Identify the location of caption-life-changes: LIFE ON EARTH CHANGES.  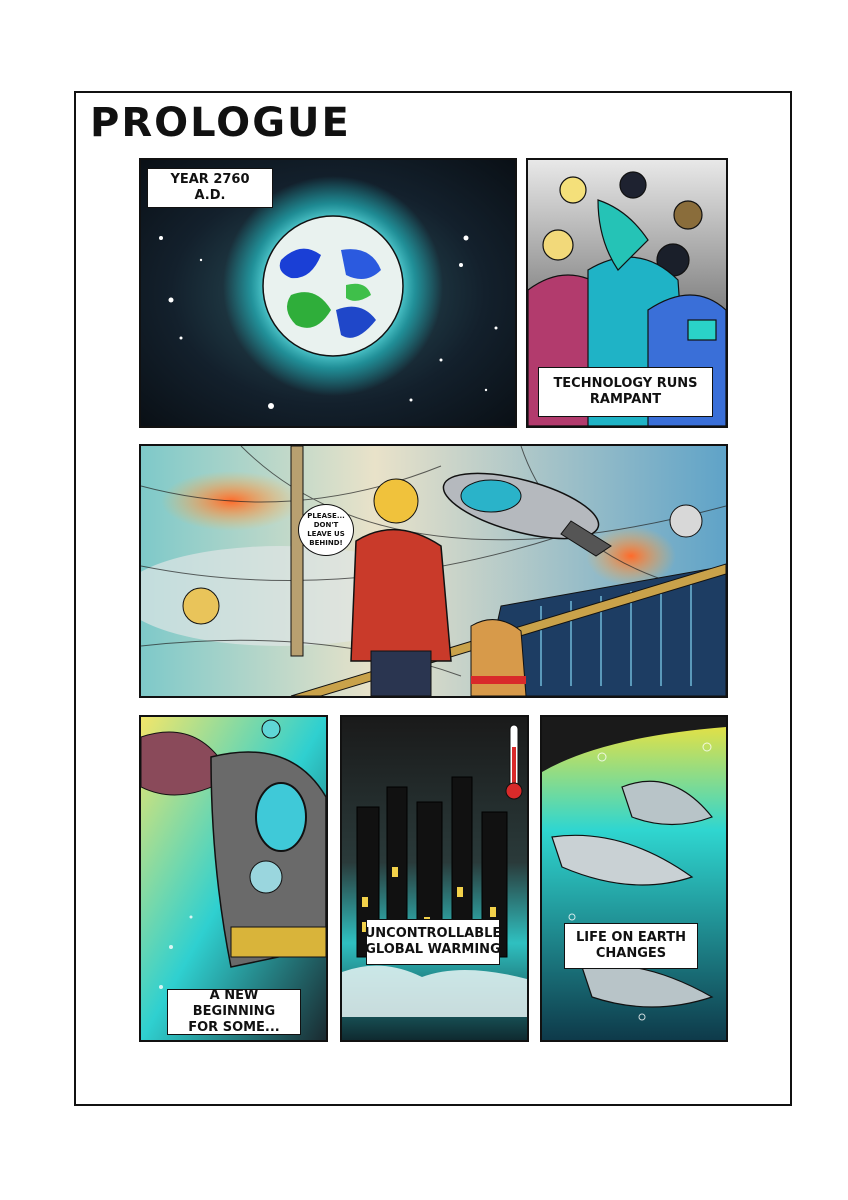
(631, 946).